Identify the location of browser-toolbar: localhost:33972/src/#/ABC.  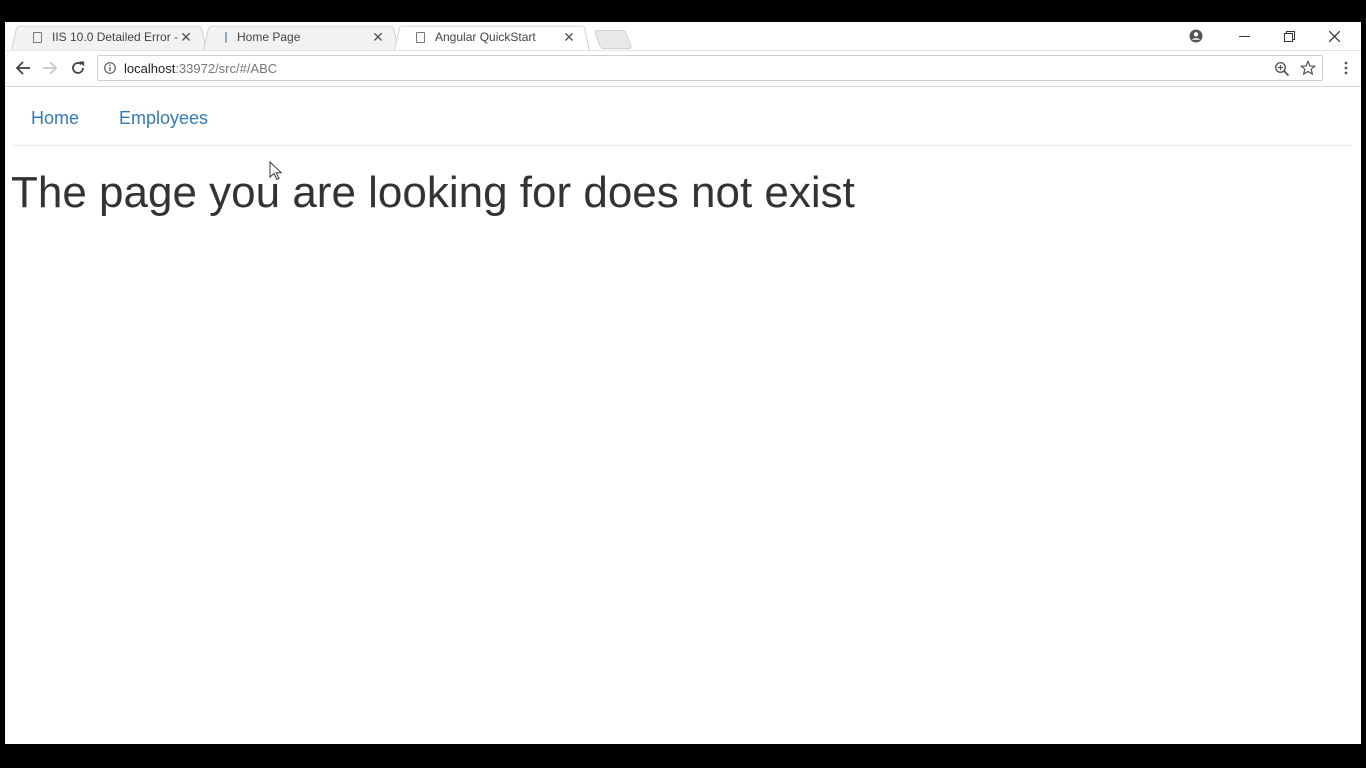
(683, 69).